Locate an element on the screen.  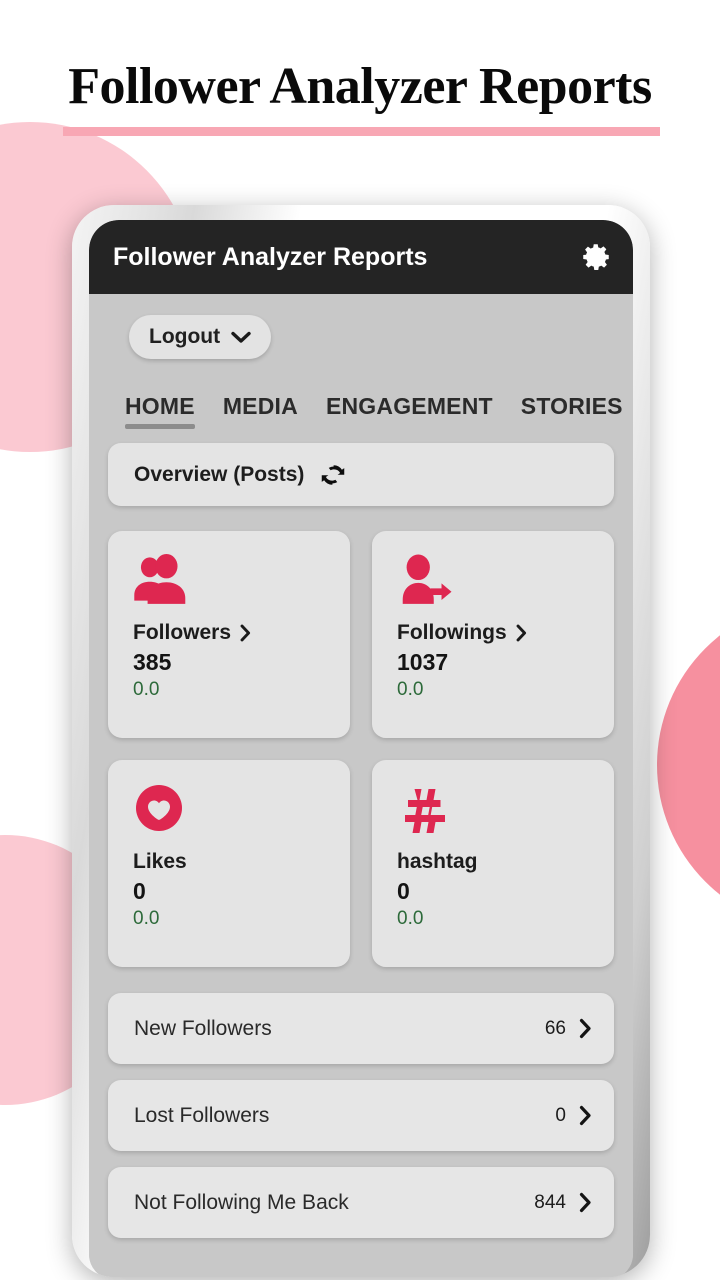
stat-title: Followers is located at coordinates (182, 632).